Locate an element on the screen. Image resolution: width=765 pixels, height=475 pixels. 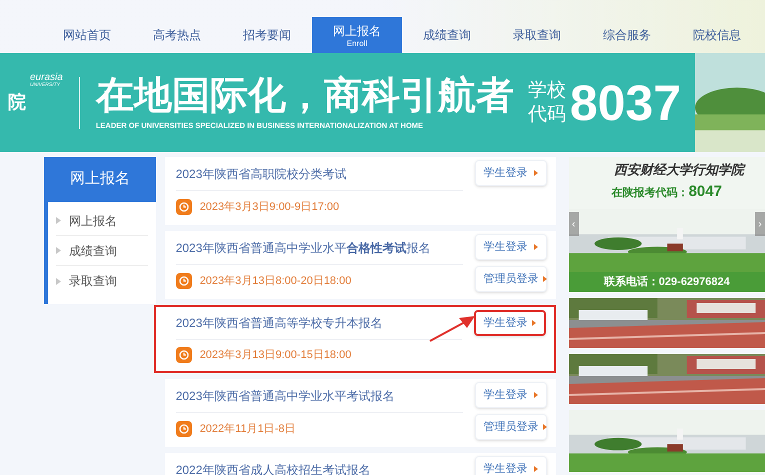
exam-code: 在陕报考代码：8047 is located at coordinates (667, 192).